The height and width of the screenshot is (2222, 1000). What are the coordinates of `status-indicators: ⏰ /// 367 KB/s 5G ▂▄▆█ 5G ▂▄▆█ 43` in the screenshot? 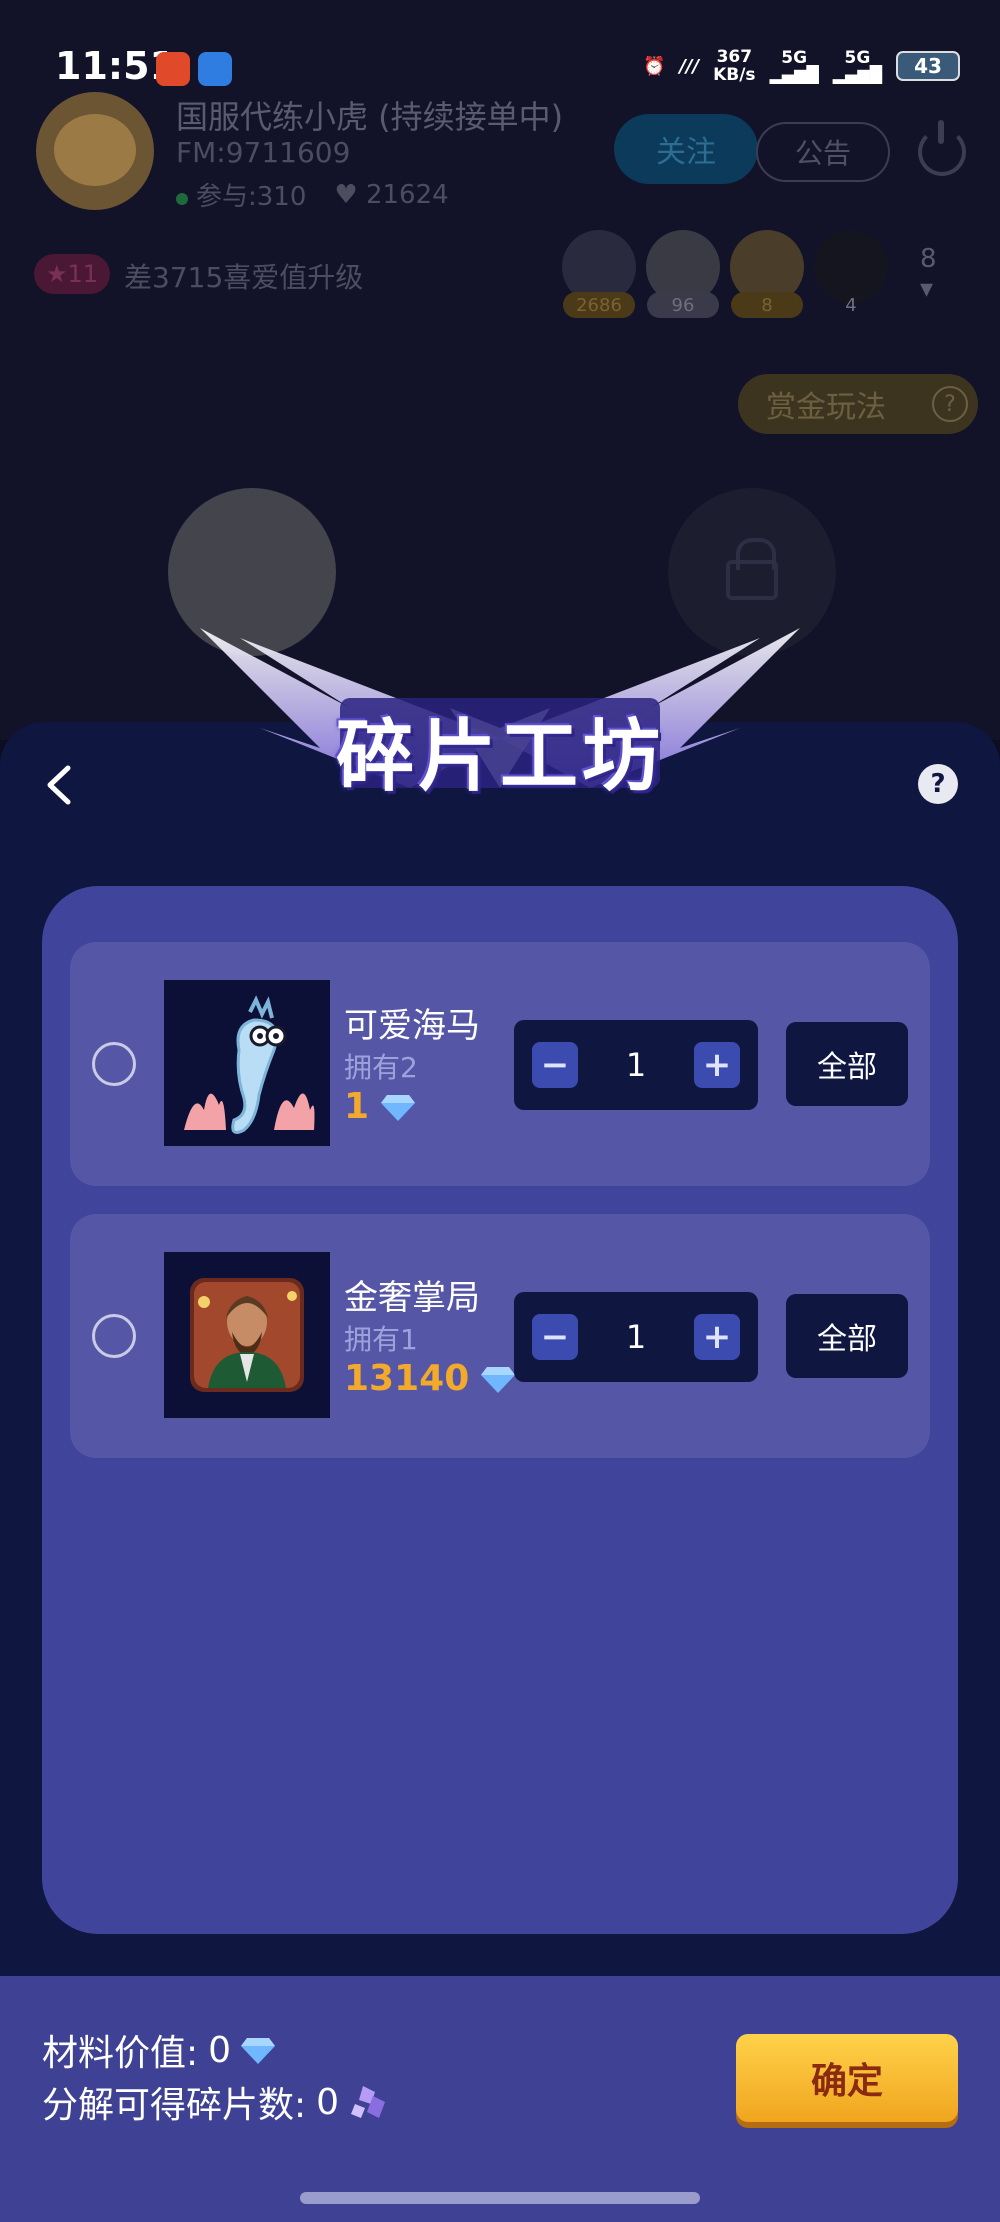 It's located at (801, 66).